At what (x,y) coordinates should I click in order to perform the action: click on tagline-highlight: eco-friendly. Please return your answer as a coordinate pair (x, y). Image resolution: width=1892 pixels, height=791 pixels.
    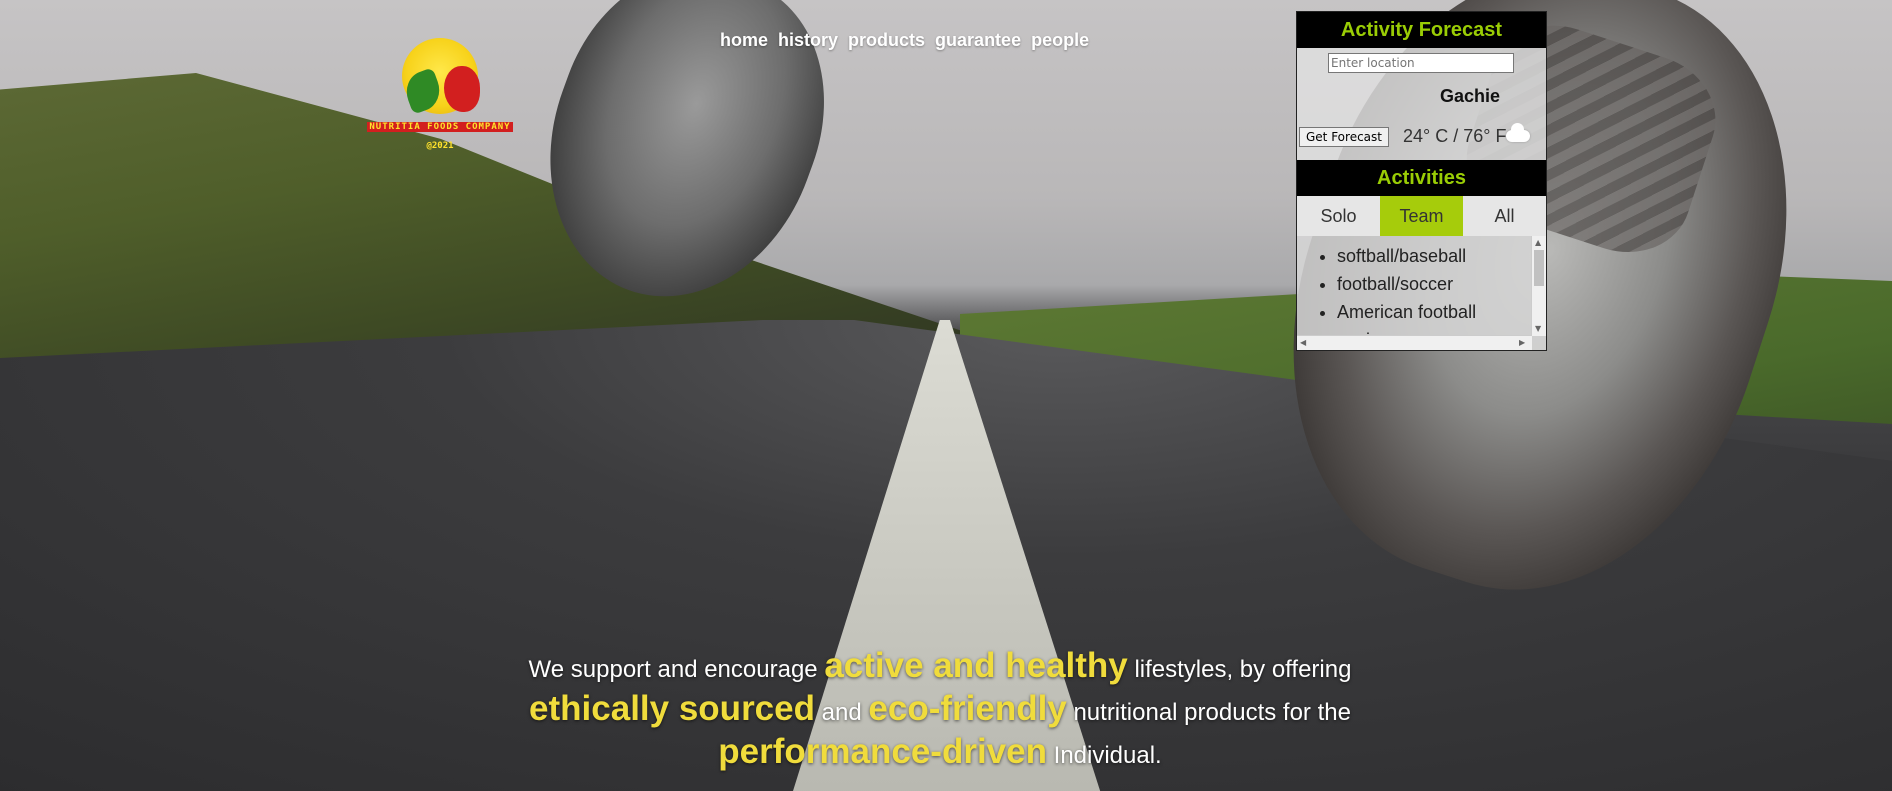
    Looking at the image, I should click on (967, 708).